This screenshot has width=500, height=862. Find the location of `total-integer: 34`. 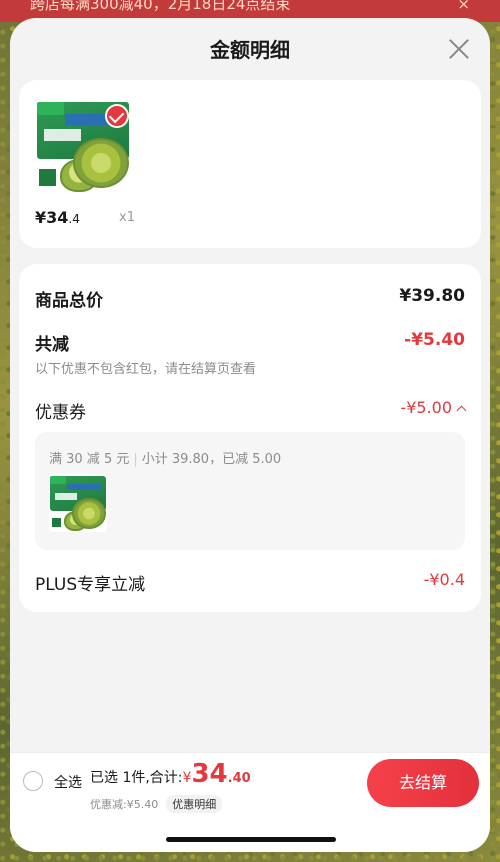

total-integer: 34 is located at coordinates (209, 774).